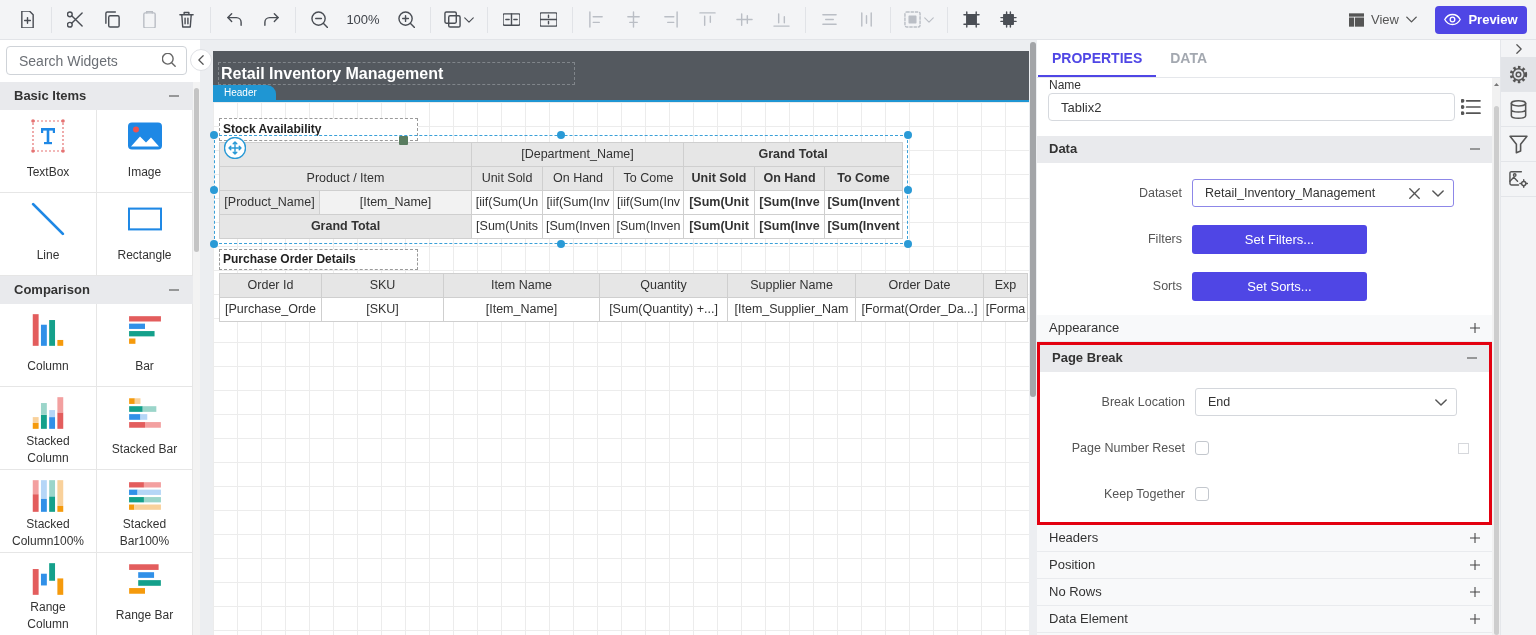  I want to click on field-label: Keep Together, so click(1143, 494).